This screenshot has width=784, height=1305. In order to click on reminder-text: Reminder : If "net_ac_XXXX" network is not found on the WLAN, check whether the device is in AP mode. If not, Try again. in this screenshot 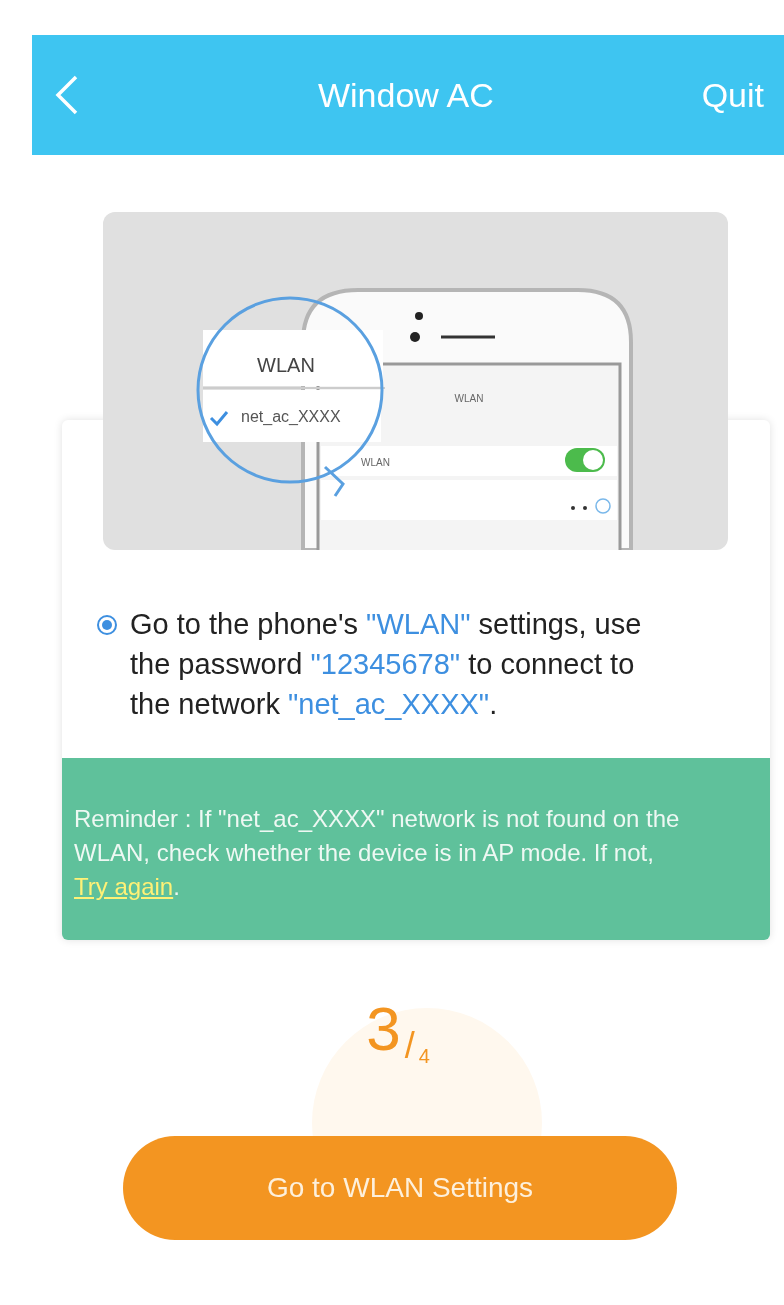, I will do `click(377, 853)`.